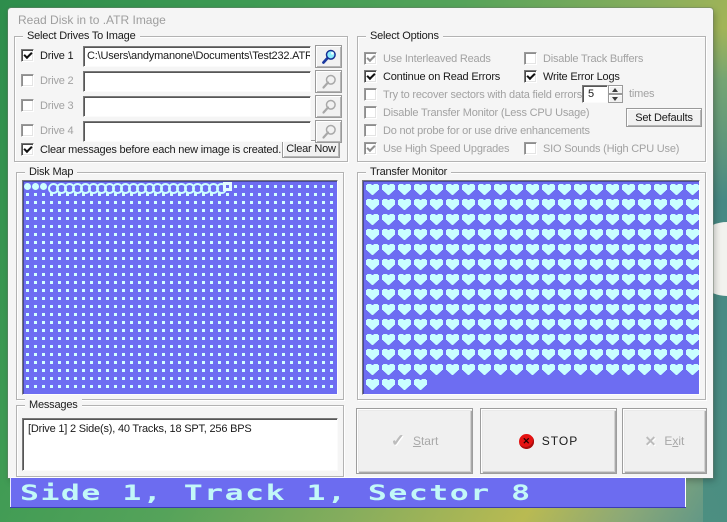  Describe the element at coordinates (53, 405) in the screenshot. I see `messages-group-label: Messages` at that location.